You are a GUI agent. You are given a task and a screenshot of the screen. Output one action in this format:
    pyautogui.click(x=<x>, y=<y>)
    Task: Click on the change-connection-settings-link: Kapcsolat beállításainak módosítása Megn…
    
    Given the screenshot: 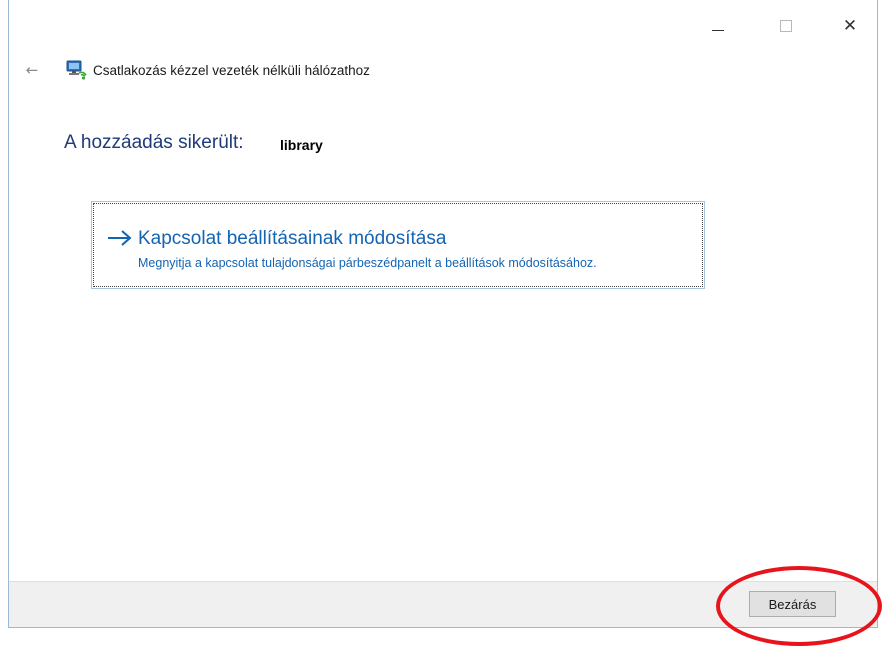 What is the action you would take?
    pyautogui.click(x=398, y=245)
    